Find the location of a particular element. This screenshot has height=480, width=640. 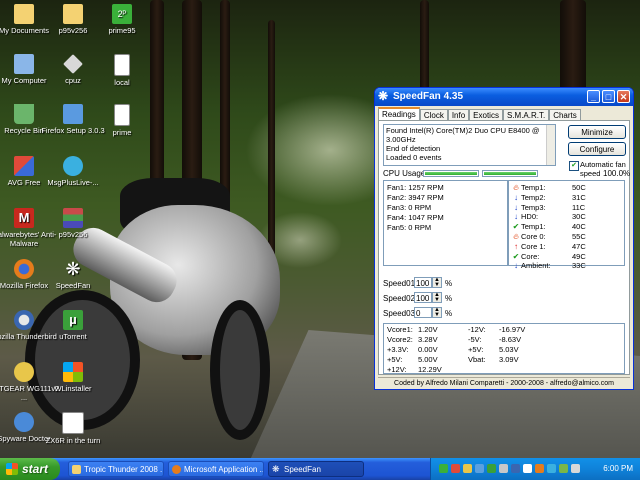

prime95-icon: 2ᴾ is located at coordinates (122, 14).